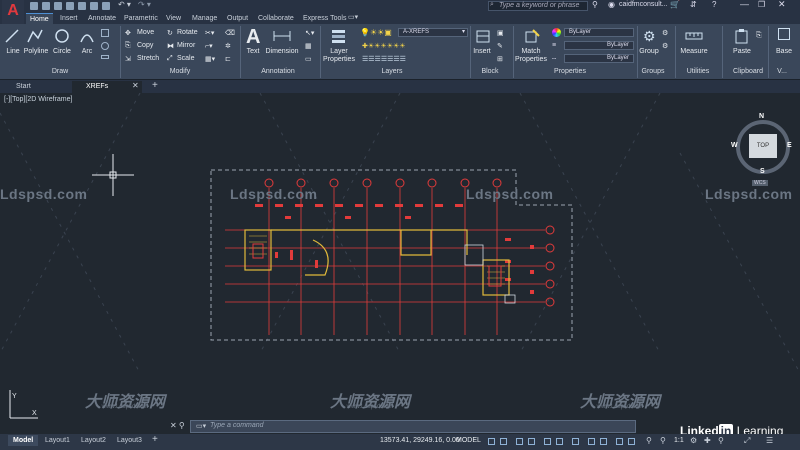 The width and height of the screenshot is (800, 450). I want to click on transparency-icon, so click(603, 441).